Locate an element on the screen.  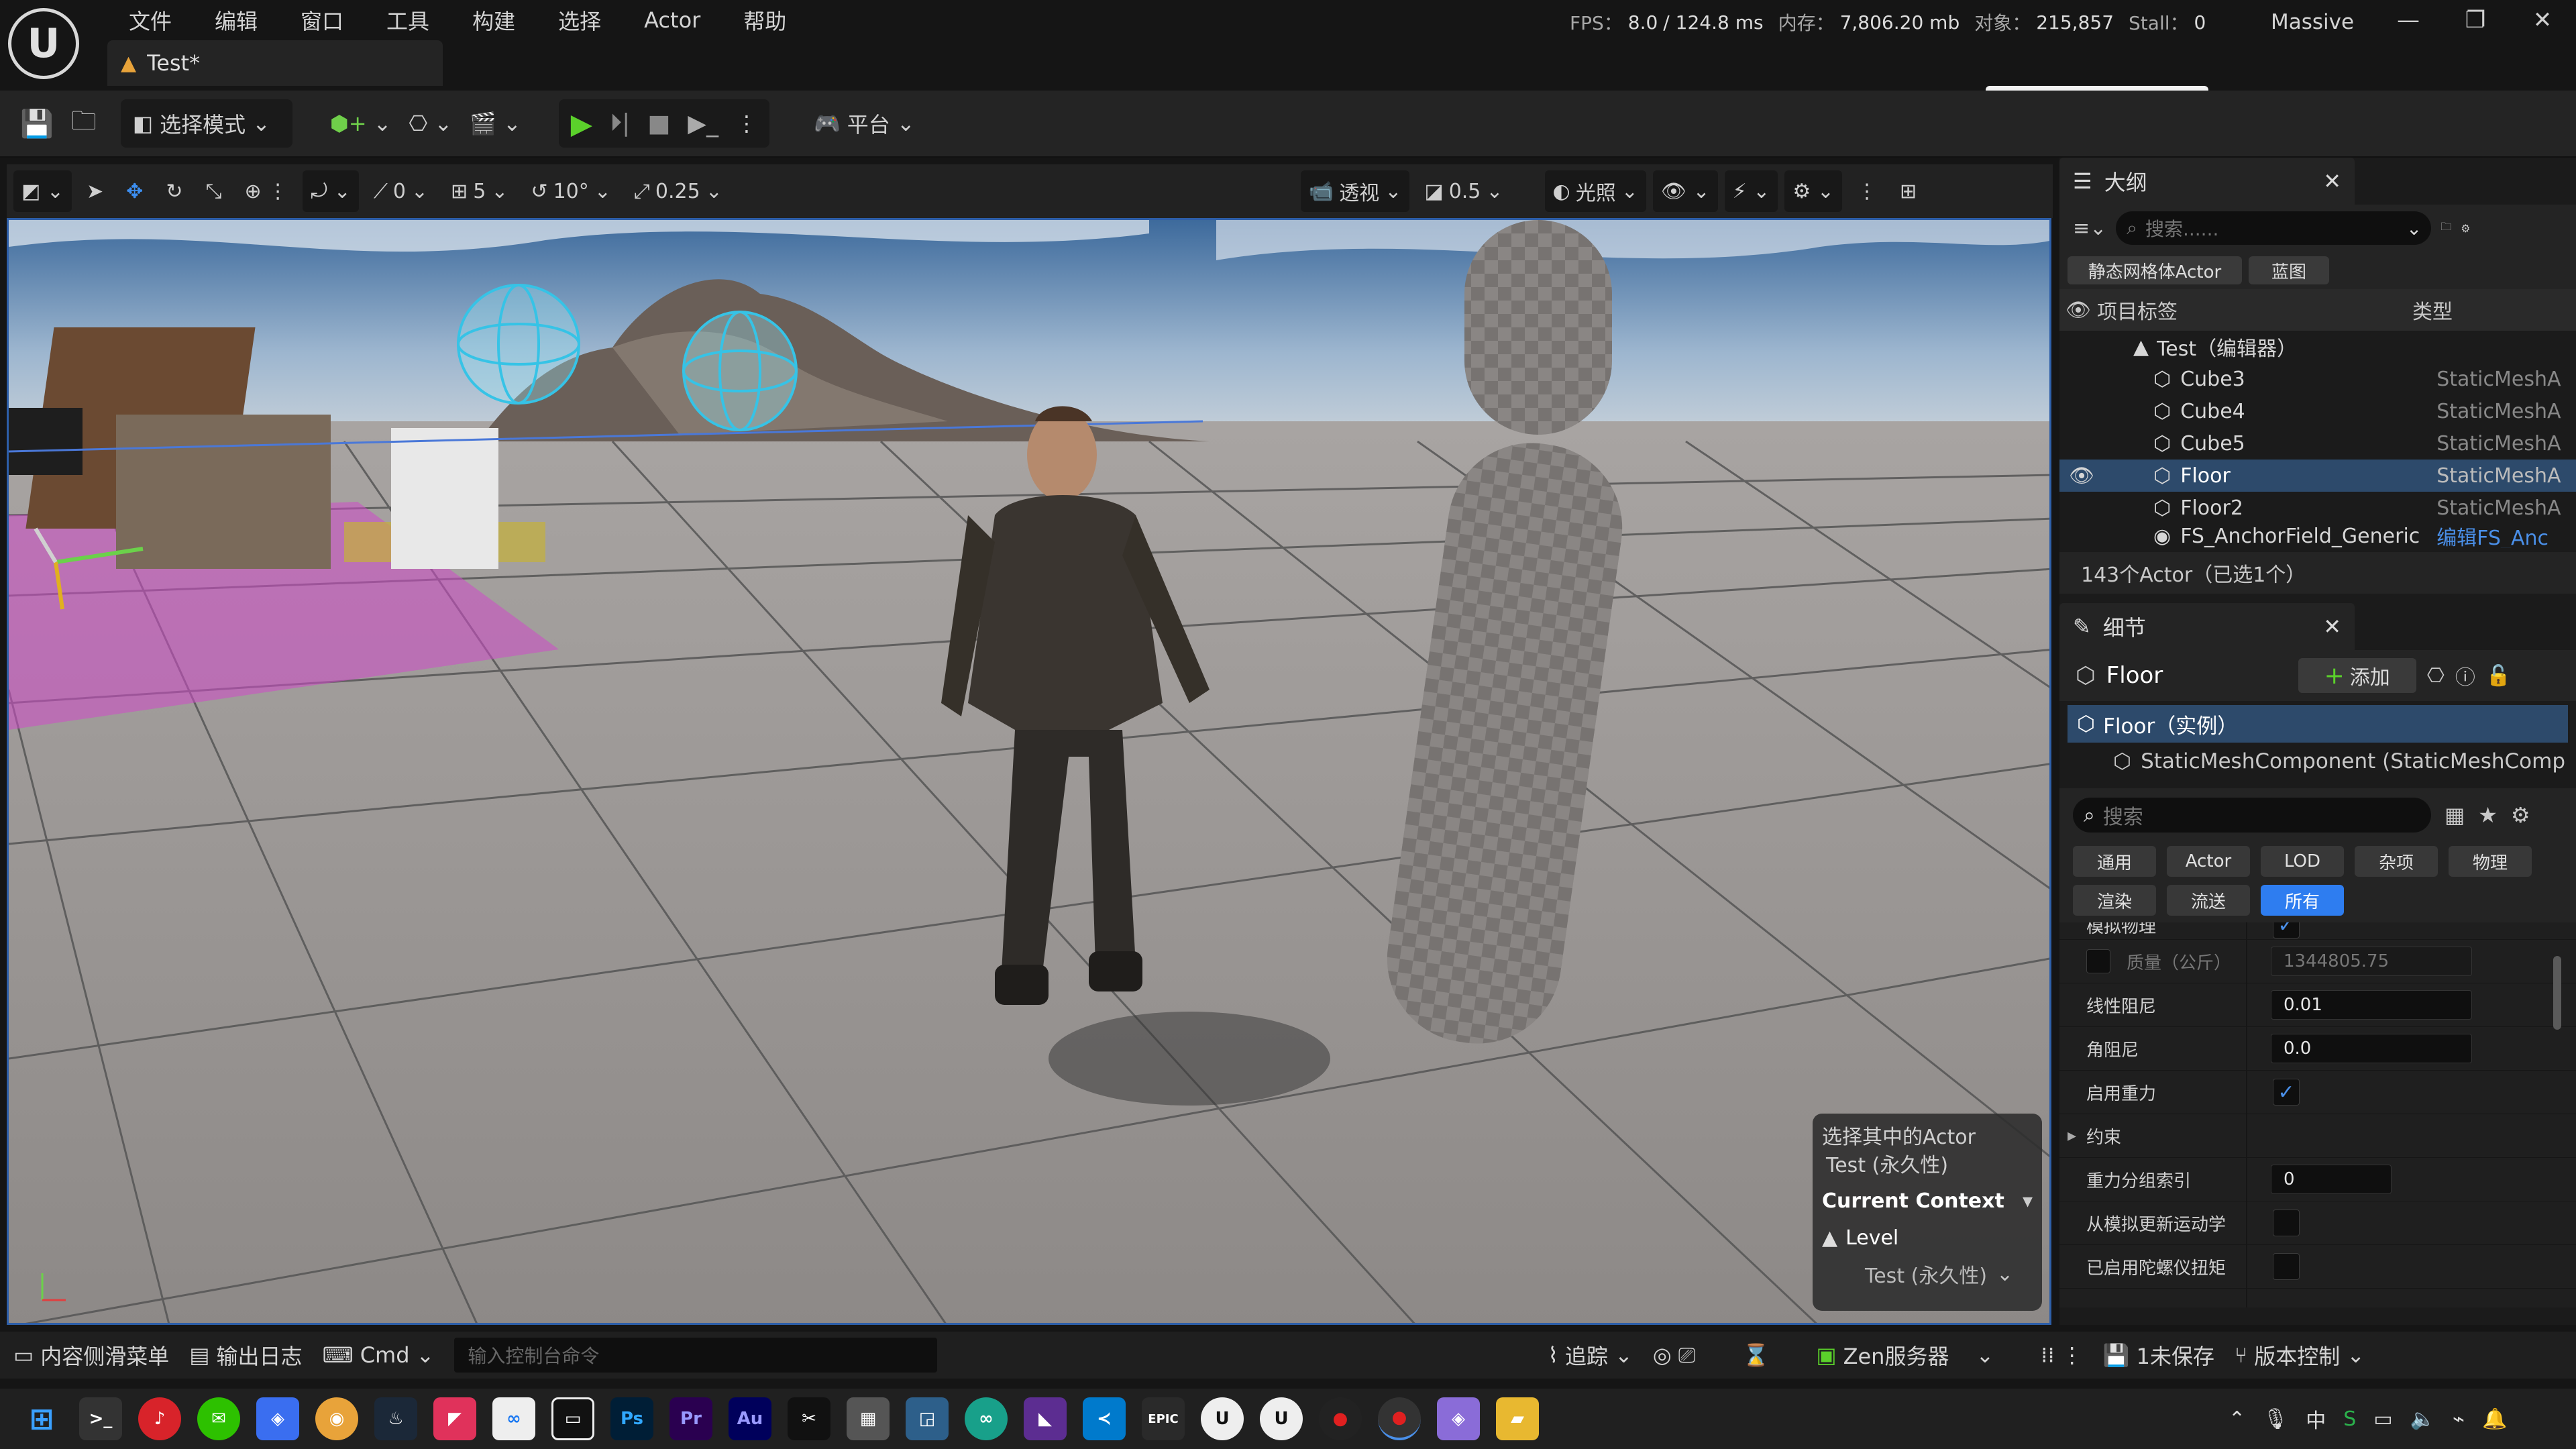
enable-gravity-checkbox: ✓ is located at coordinates (2286, 1092).